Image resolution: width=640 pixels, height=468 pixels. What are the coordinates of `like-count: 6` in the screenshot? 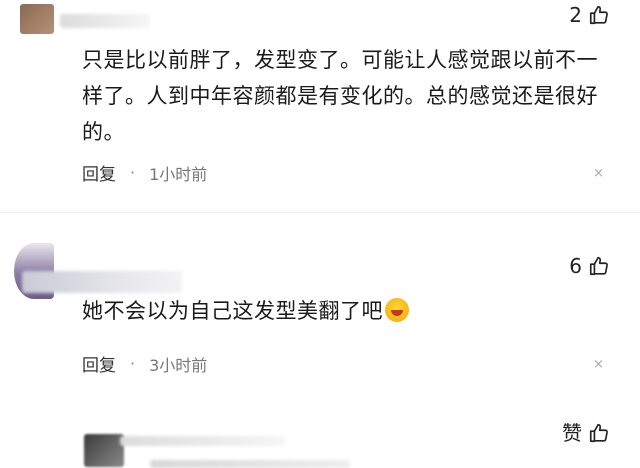 It's located at (575, 266).